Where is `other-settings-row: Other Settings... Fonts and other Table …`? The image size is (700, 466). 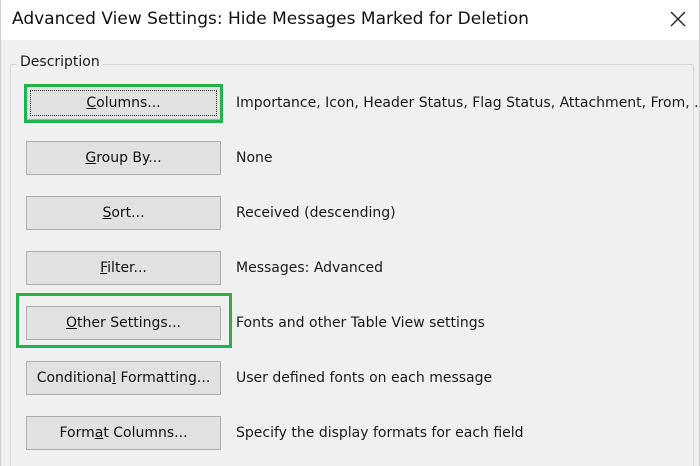
other-settings-row: Other Settings... Fonts and other Table … is located at coordinates (356, 323).